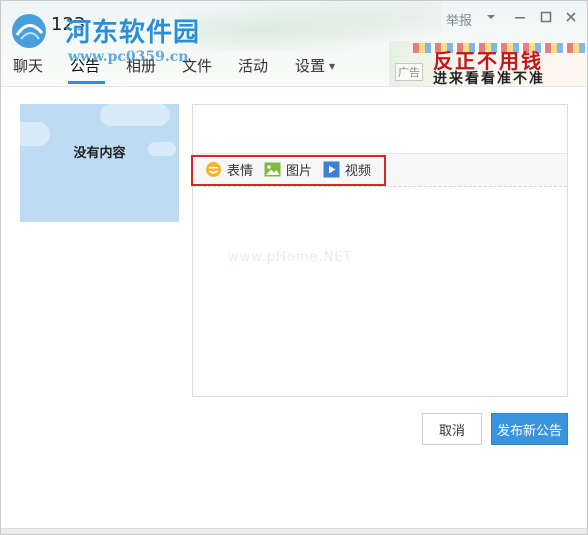  What do you see at coordinates (379, 170) in the screenshot?
I see `editor-toolbar: 表情 图片 视频` at bounding box center [379, 170].